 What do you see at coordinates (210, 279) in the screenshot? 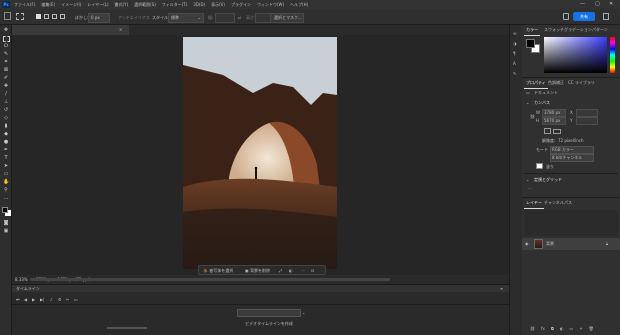
I see `horizontal-scrollbar` at bounding box center [210, 279].